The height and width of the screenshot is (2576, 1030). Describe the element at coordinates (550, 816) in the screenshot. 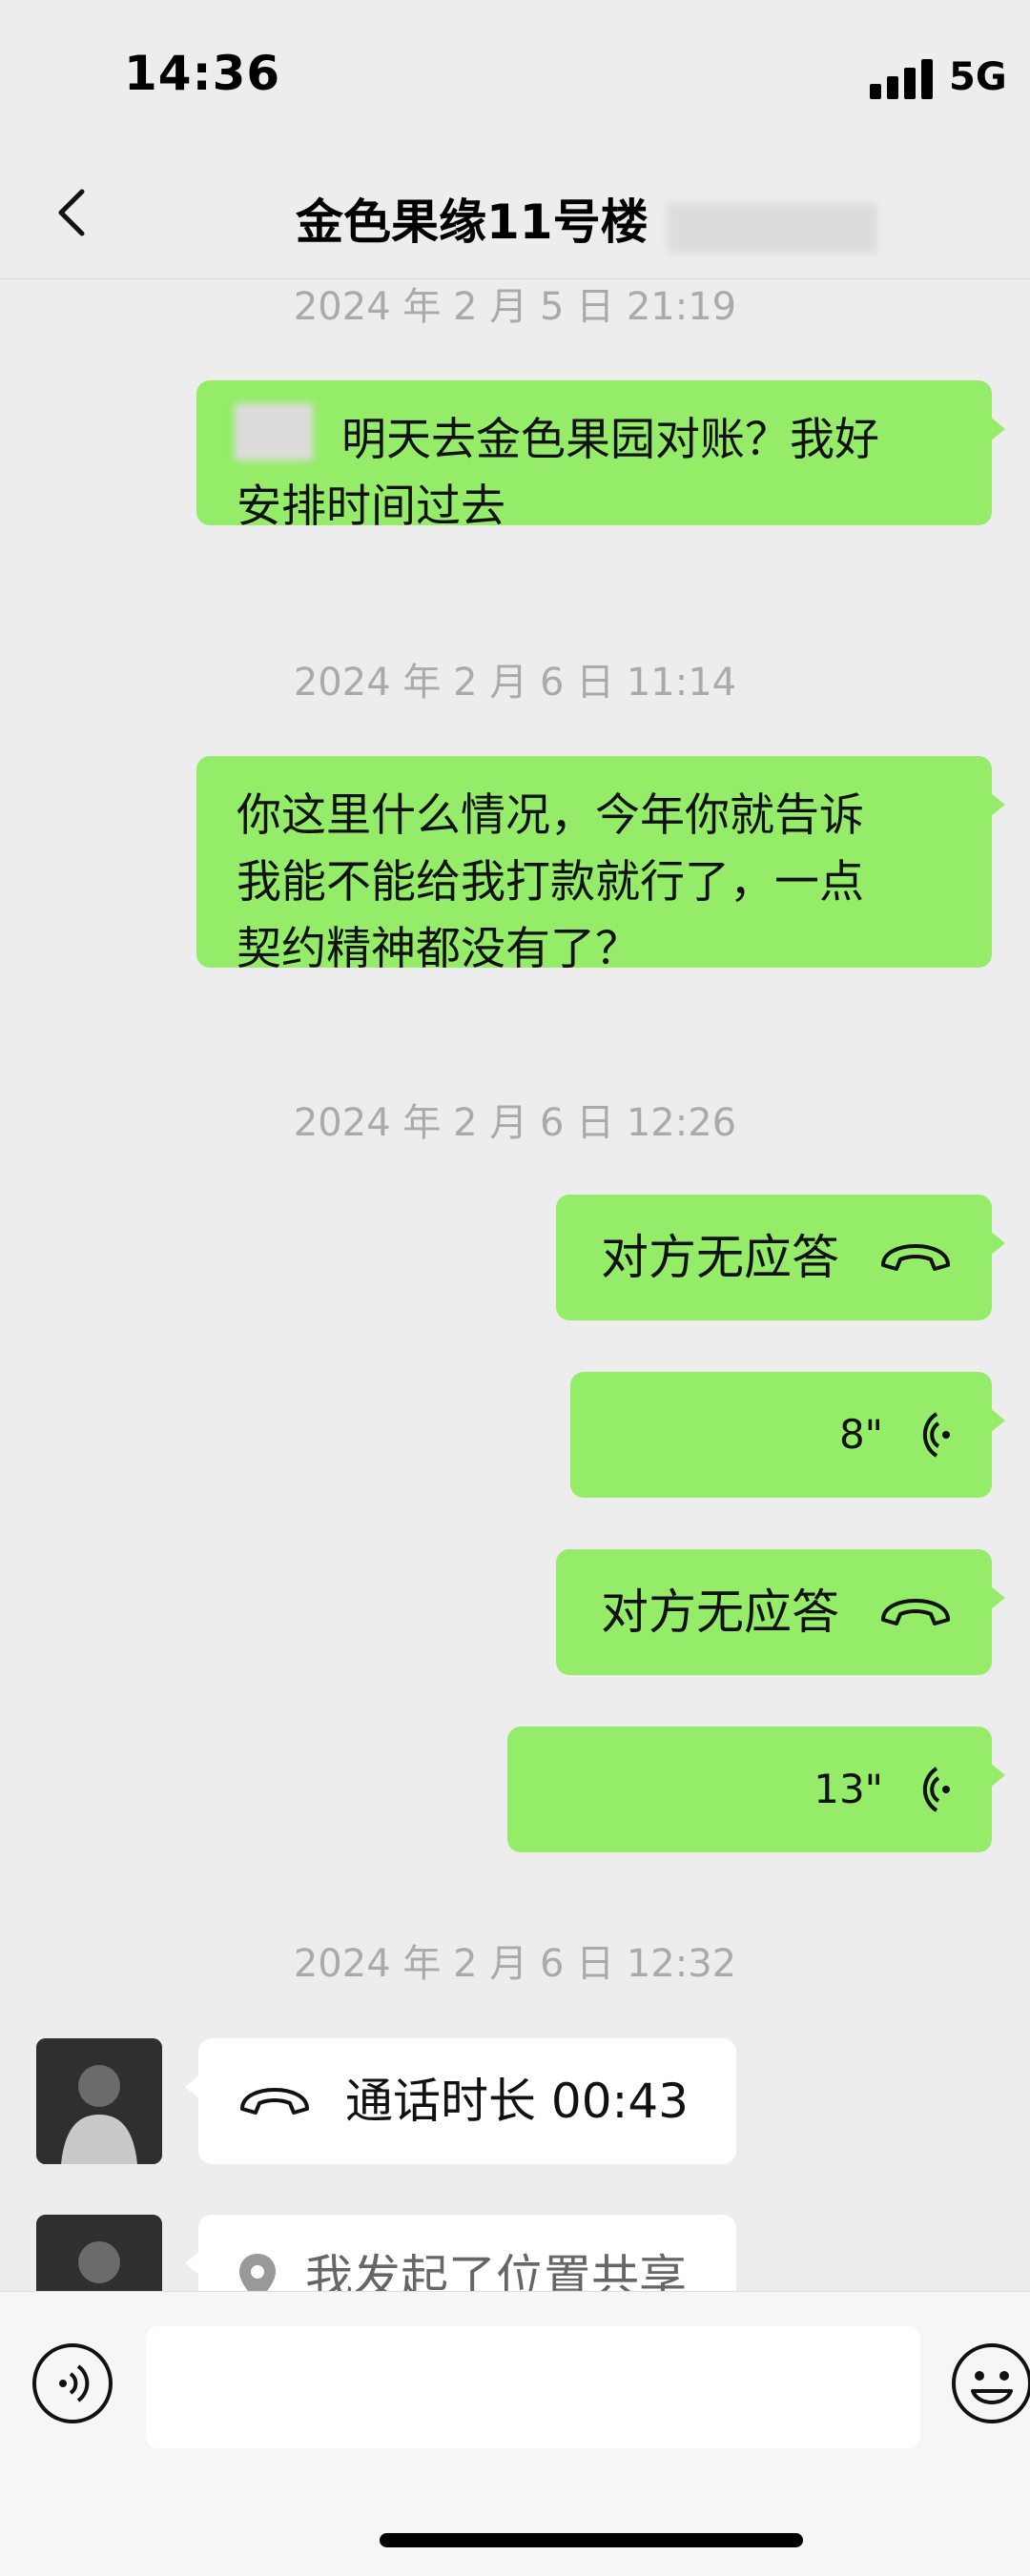

I see `message-line: 你这里什么情况，今年你就告诉` at that location.